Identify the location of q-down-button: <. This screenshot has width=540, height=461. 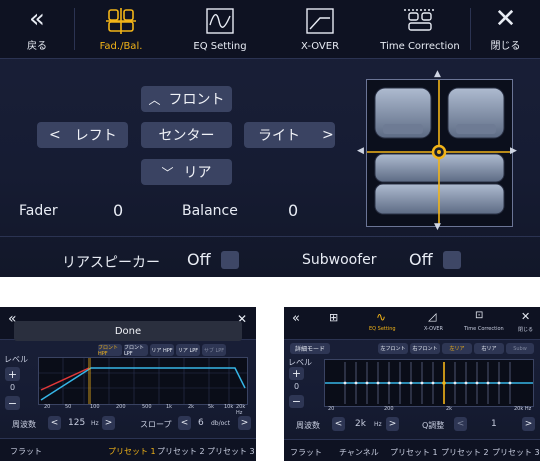
(460, 424).